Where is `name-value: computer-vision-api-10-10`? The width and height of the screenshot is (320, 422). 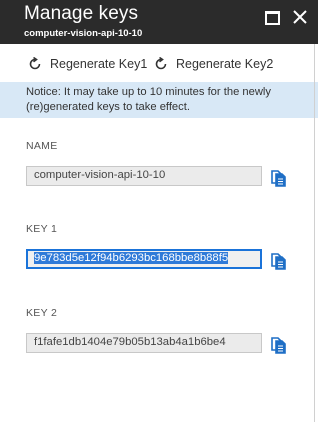
name-value: computer-vision-api-10-10 is located at coordinates (100, 175).